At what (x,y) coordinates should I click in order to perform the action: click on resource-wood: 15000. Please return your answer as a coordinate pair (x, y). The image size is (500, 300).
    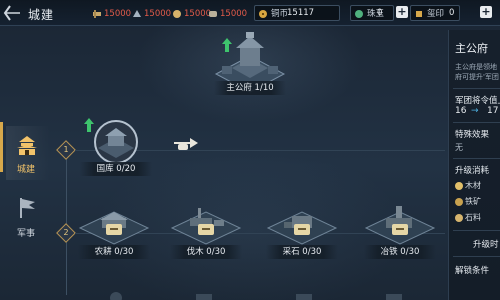
    Looking at the image, I should click on (111, 13).